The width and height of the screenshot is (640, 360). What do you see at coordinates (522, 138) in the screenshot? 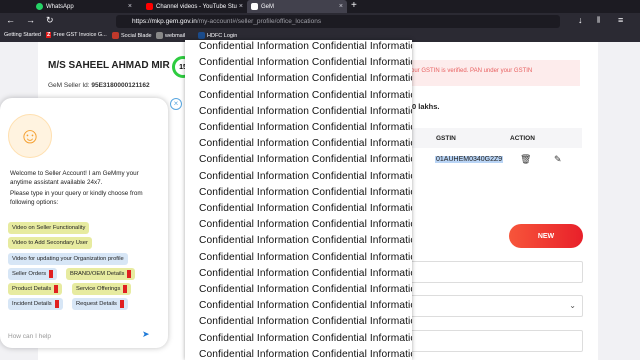
I see `column-header-action: ACTION` at bounding box center [522, 138].